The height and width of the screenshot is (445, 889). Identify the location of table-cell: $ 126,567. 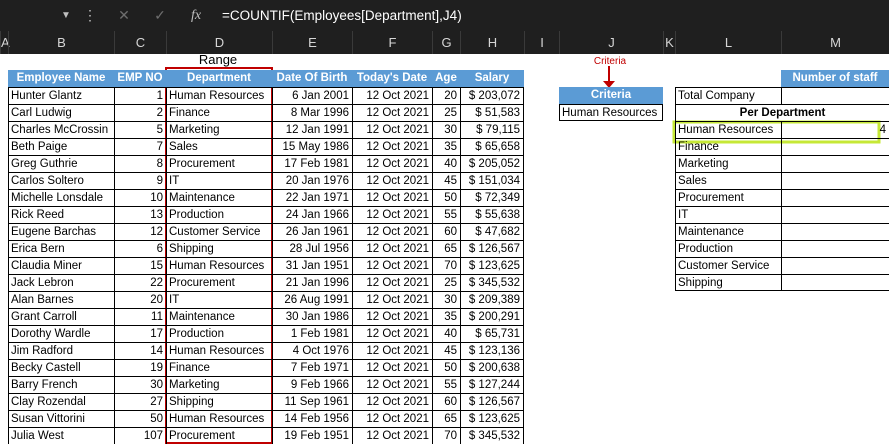
(492, 248).